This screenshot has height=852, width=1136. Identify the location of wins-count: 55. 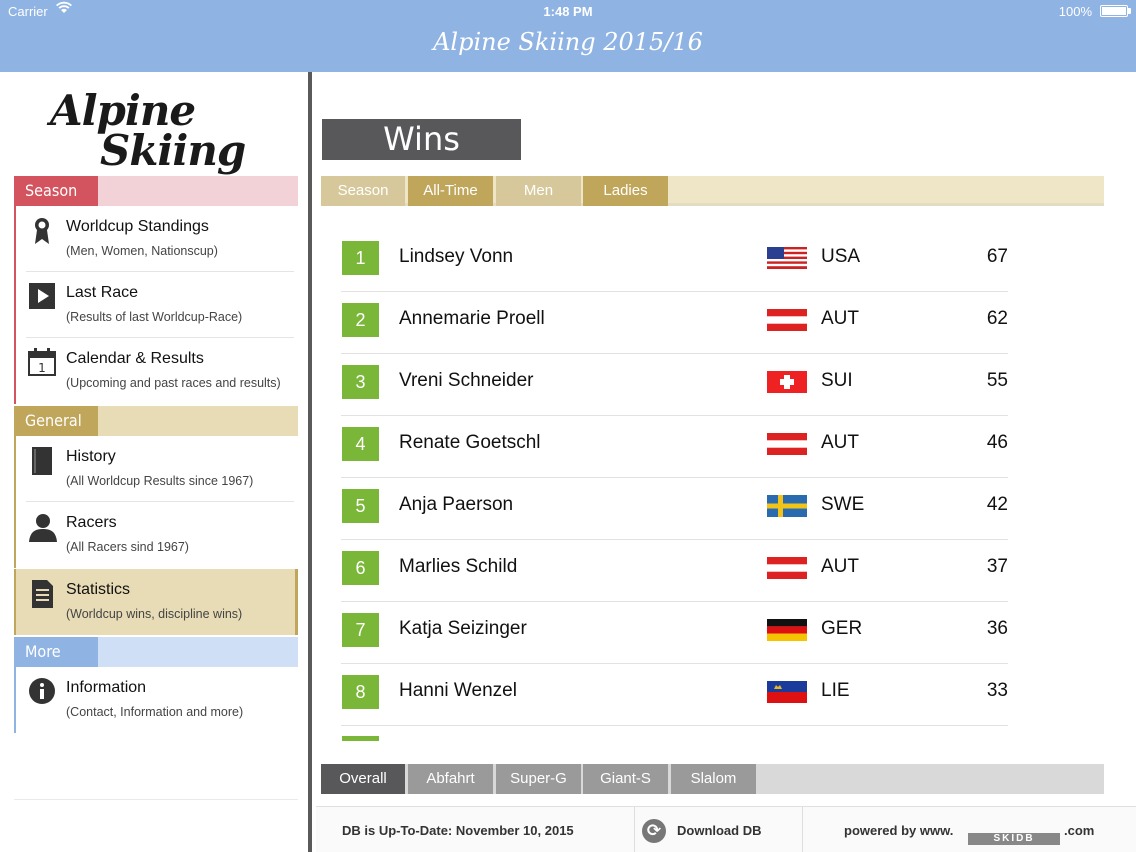
(997, 380).